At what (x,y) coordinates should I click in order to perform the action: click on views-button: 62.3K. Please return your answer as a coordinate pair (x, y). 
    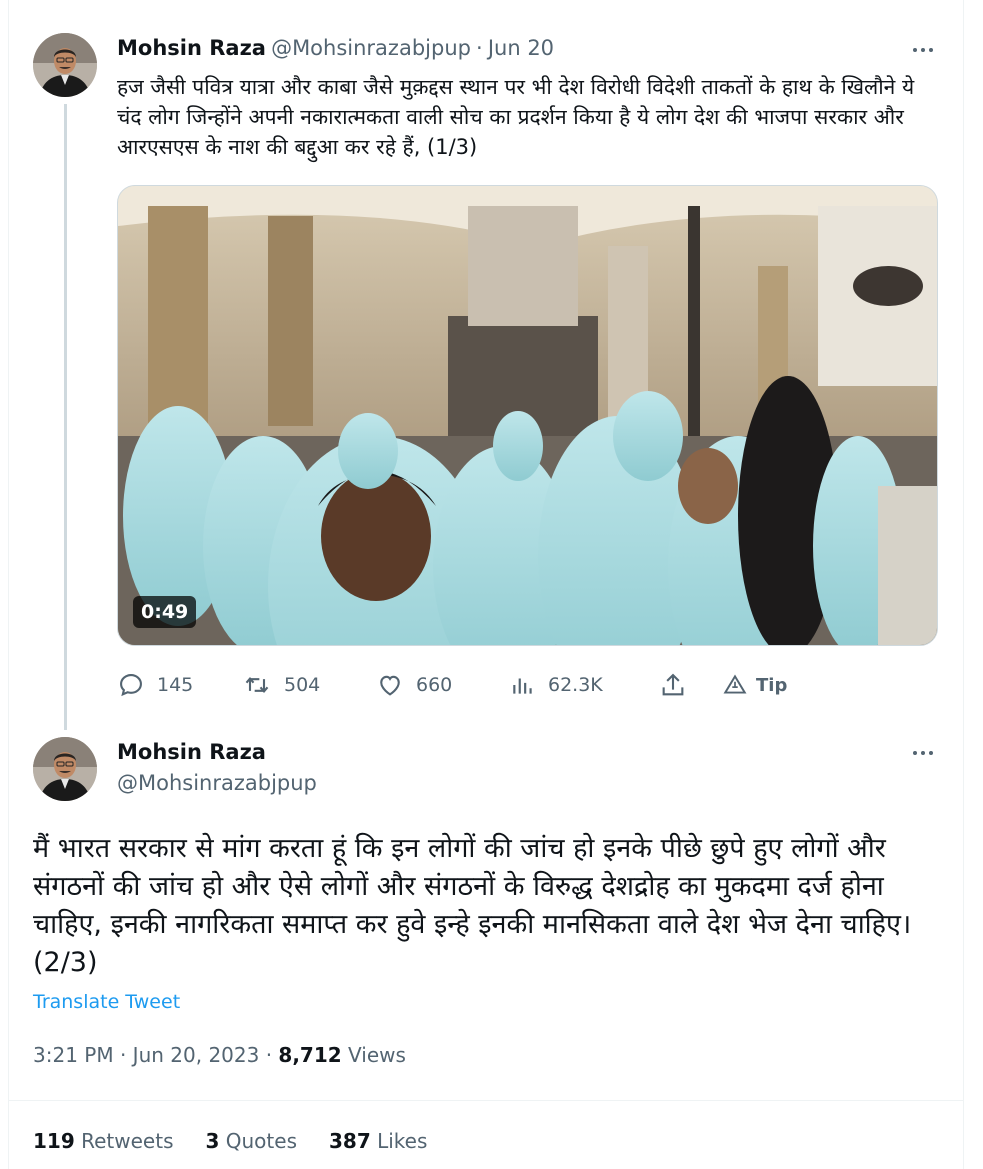
    Looking at the image, I should click on (556, 685).